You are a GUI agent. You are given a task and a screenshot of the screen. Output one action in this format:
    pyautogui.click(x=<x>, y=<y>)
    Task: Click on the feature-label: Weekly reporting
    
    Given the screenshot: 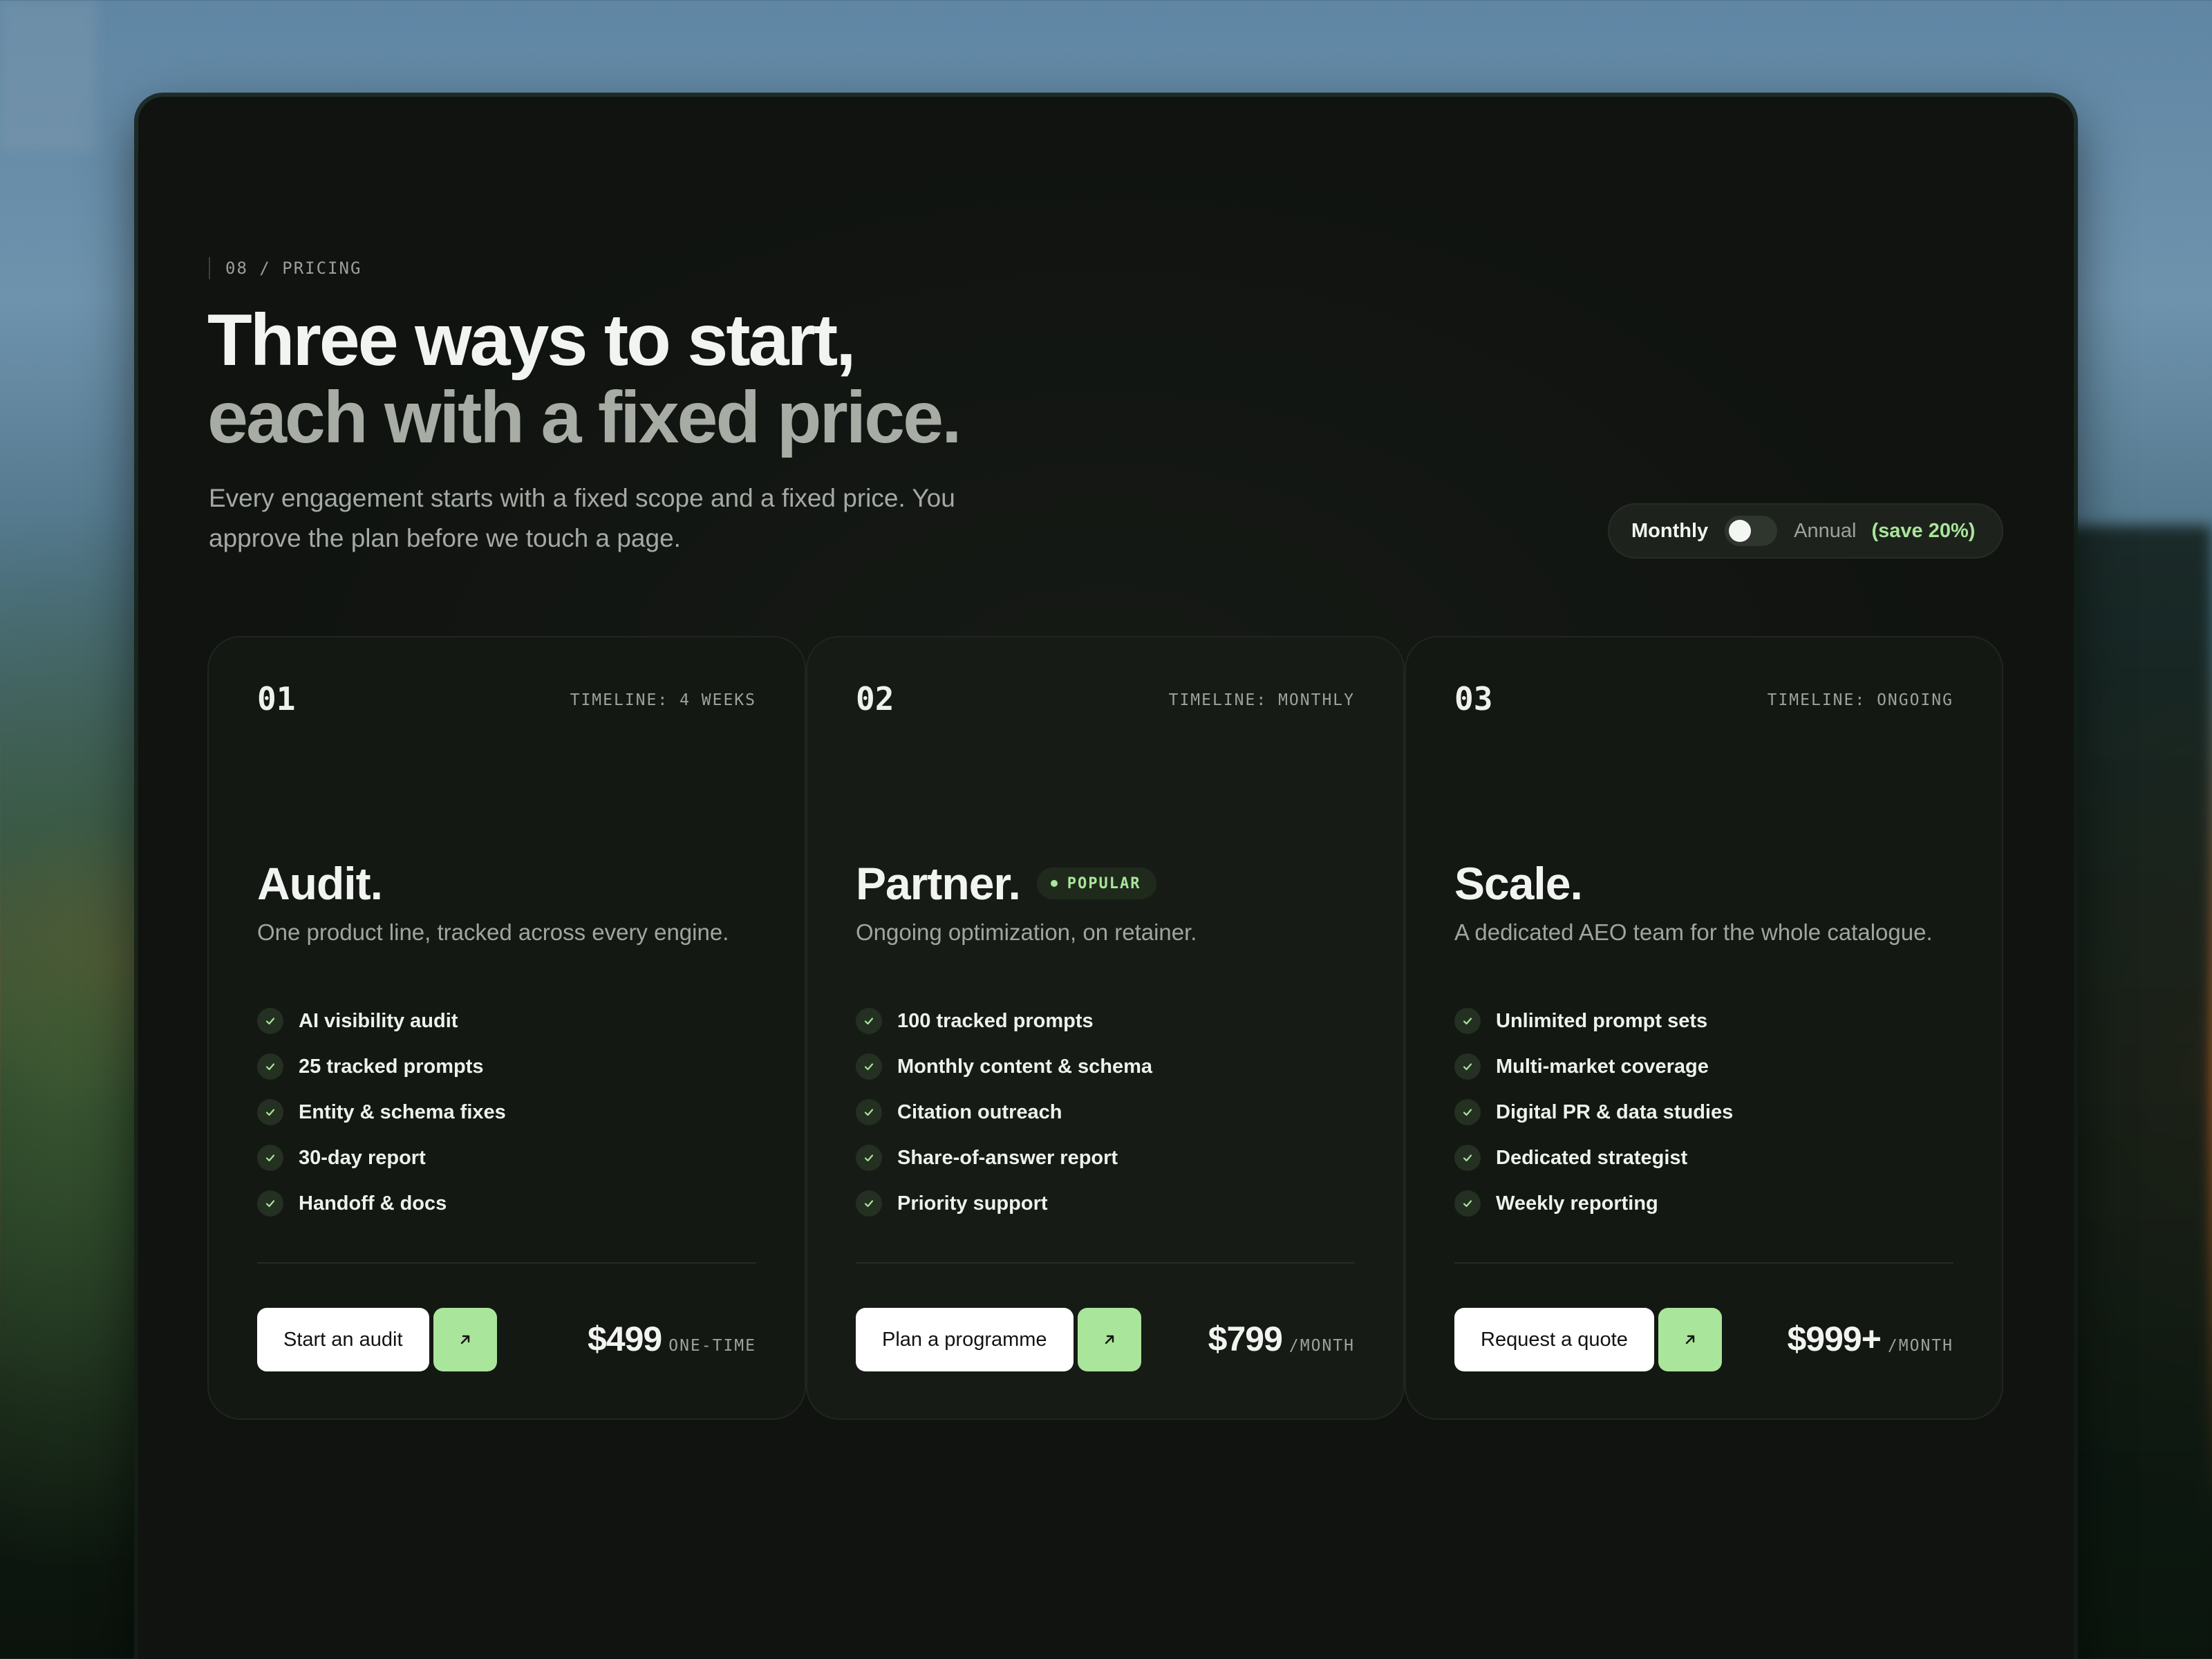 What is the action you would take?
    pyautogui.click(x=1577, y=1203)
    